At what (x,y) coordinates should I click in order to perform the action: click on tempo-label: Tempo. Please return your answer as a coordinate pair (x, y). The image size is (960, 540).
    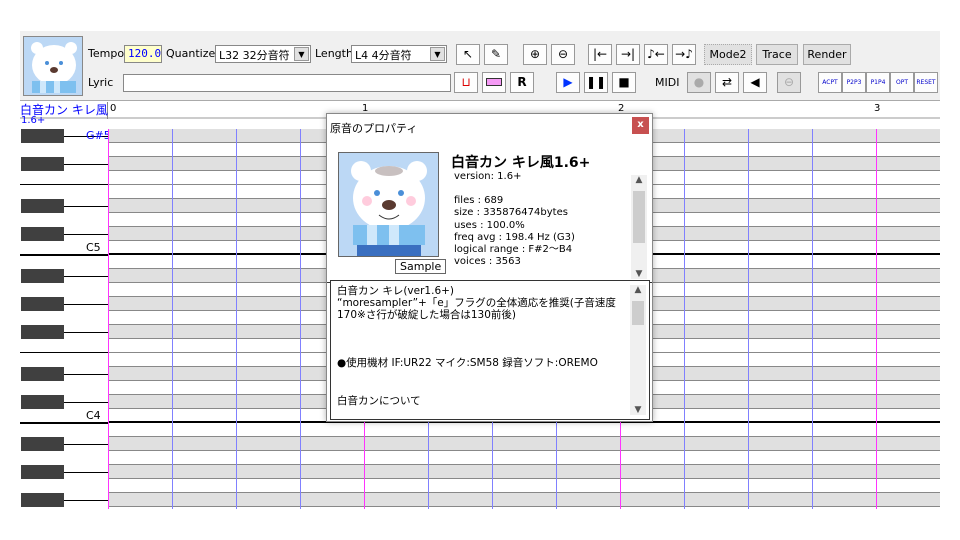
    Looking at the image, I should click on (106, 53).